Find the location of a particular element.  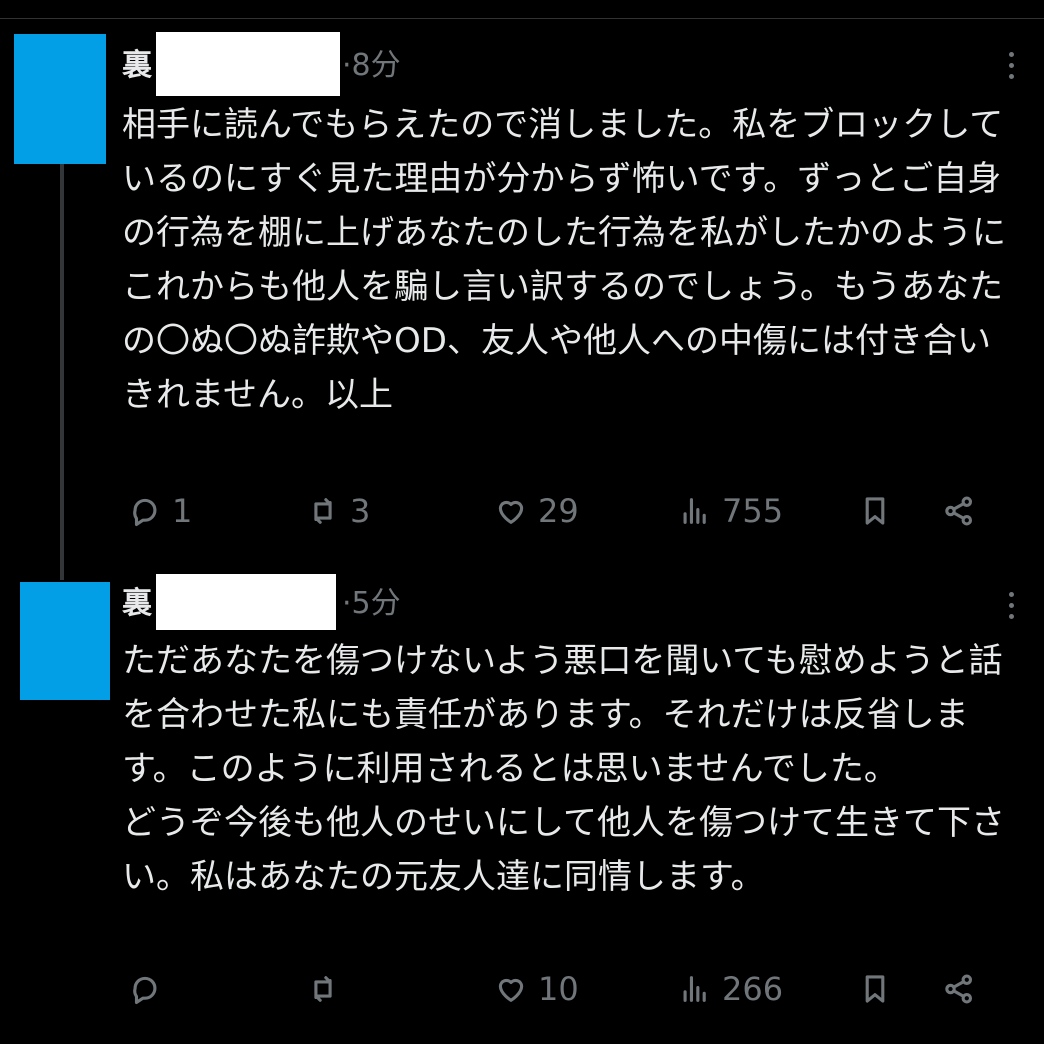

timestamp: ·8分 is located at coordinates (371, 66).